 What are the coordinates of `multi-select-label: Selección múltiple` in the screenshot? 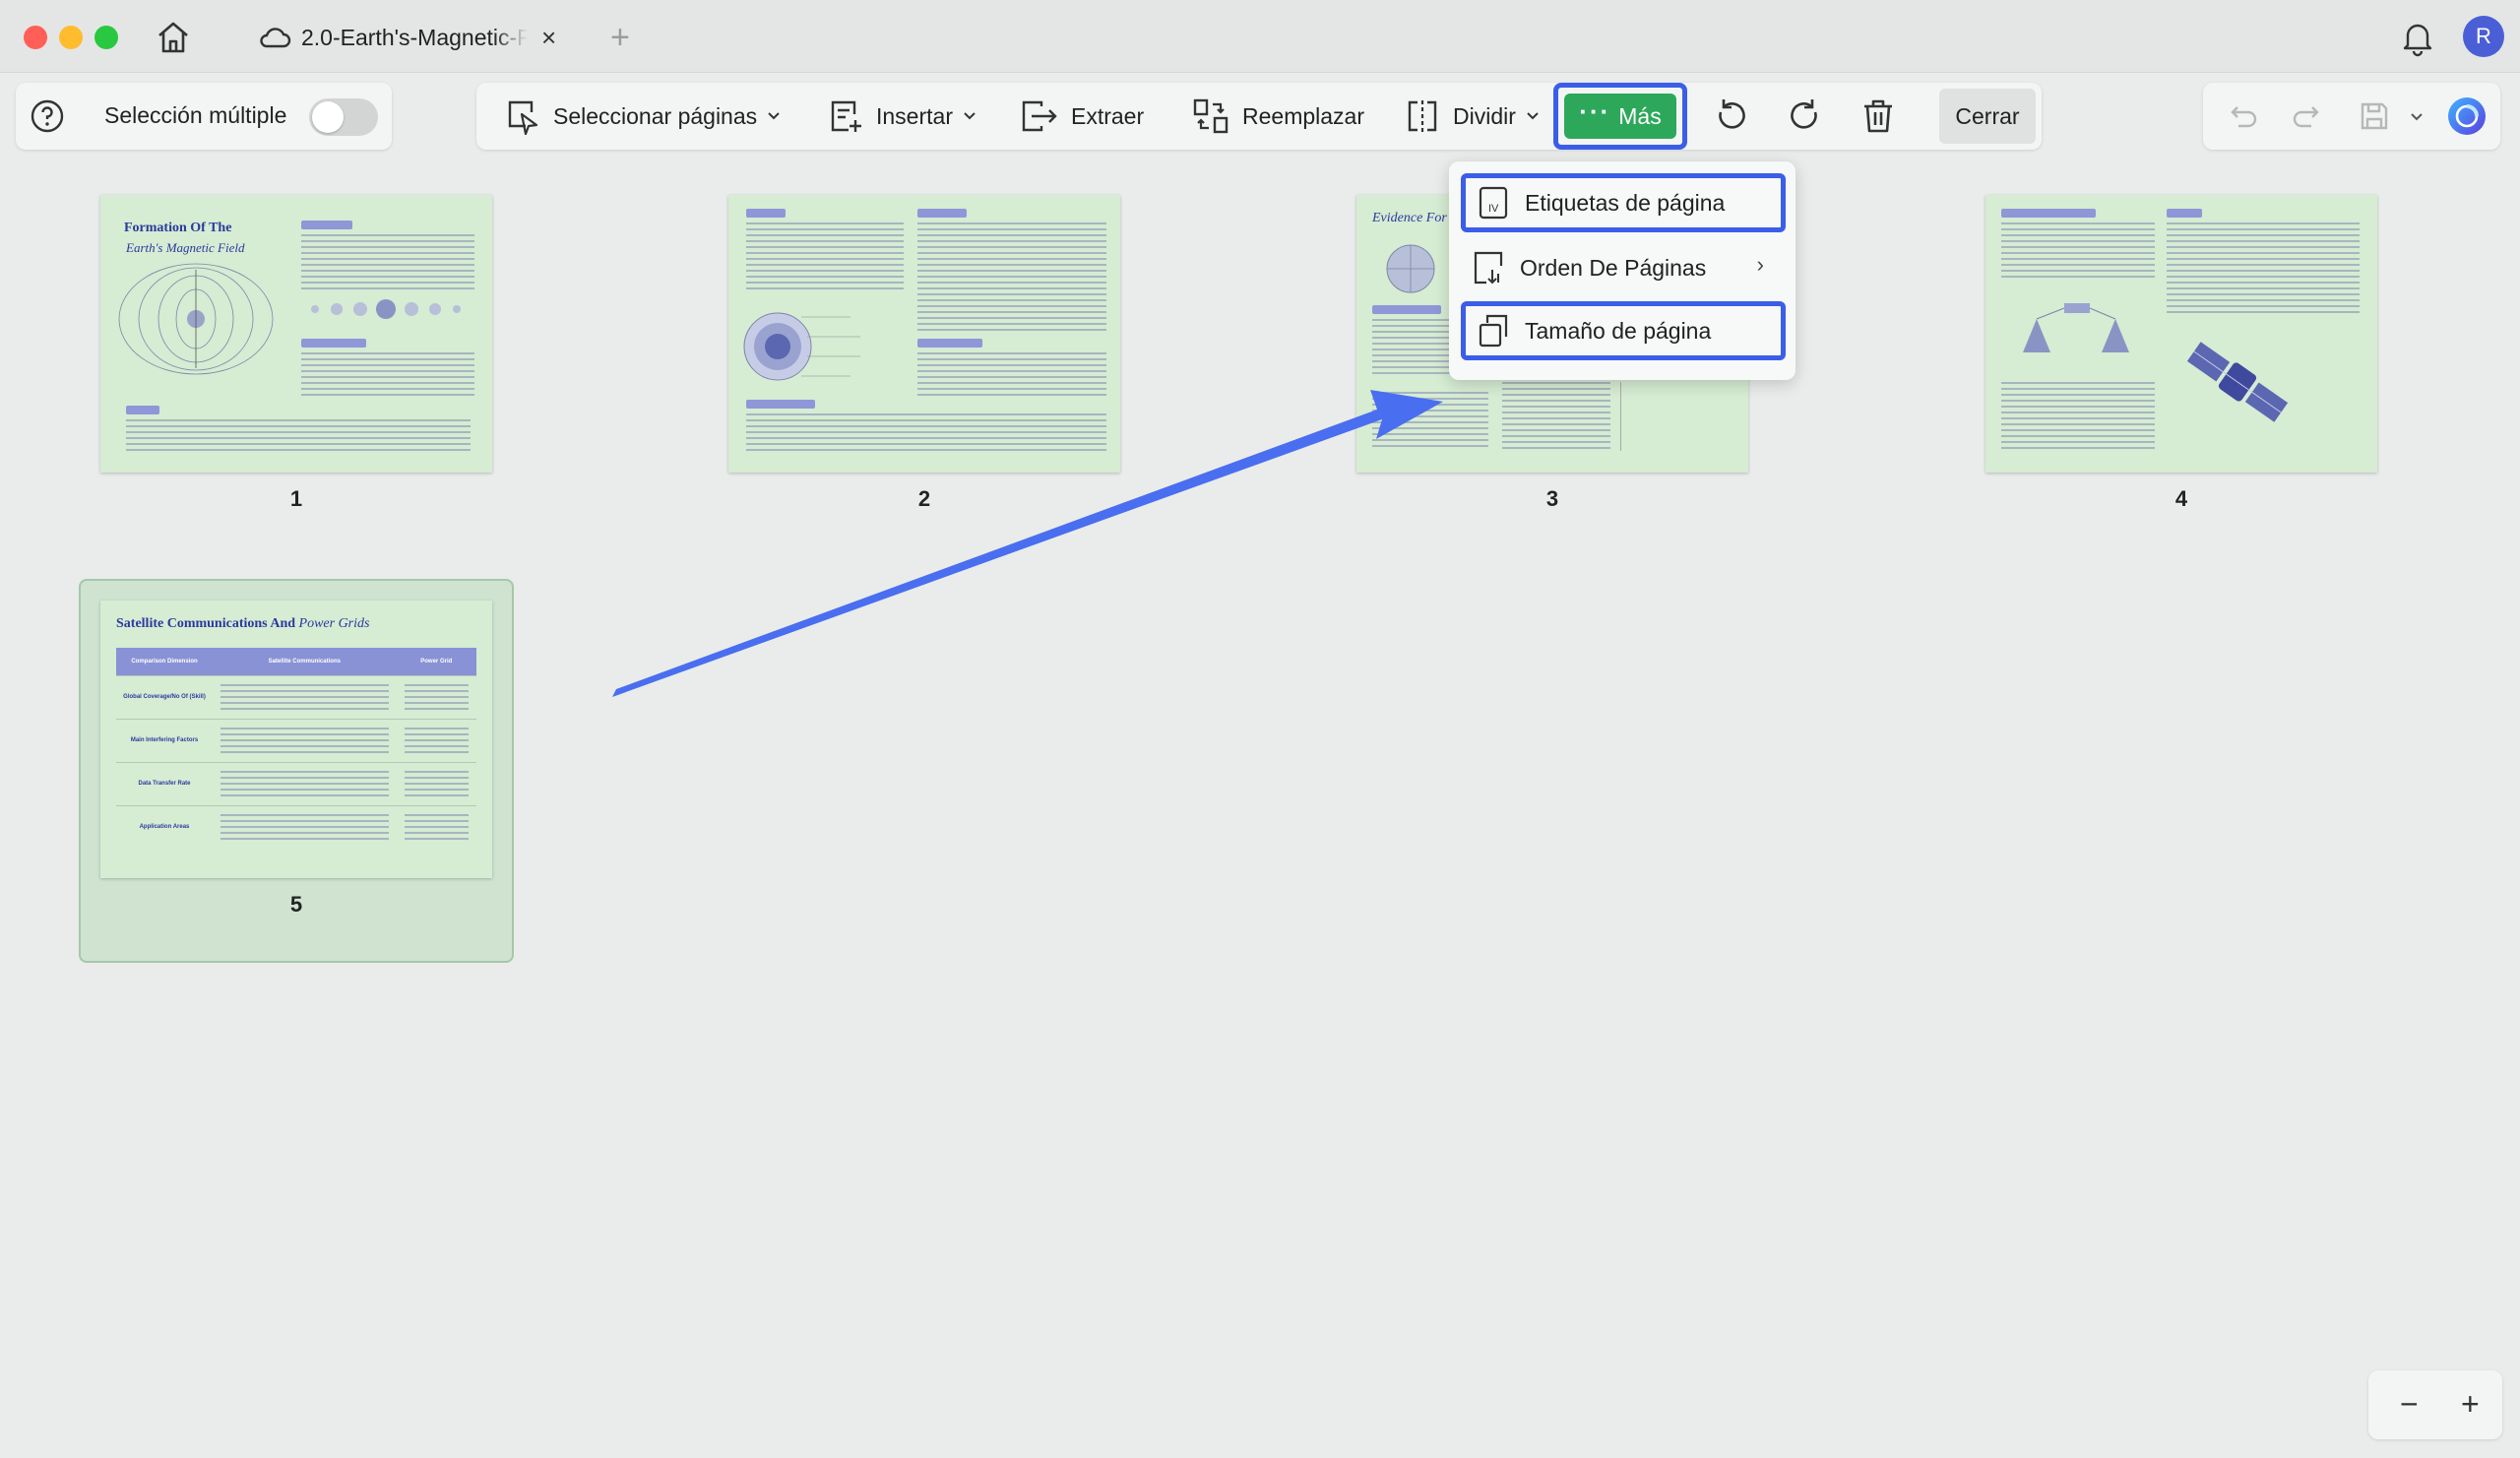 It's located at (195, 115).